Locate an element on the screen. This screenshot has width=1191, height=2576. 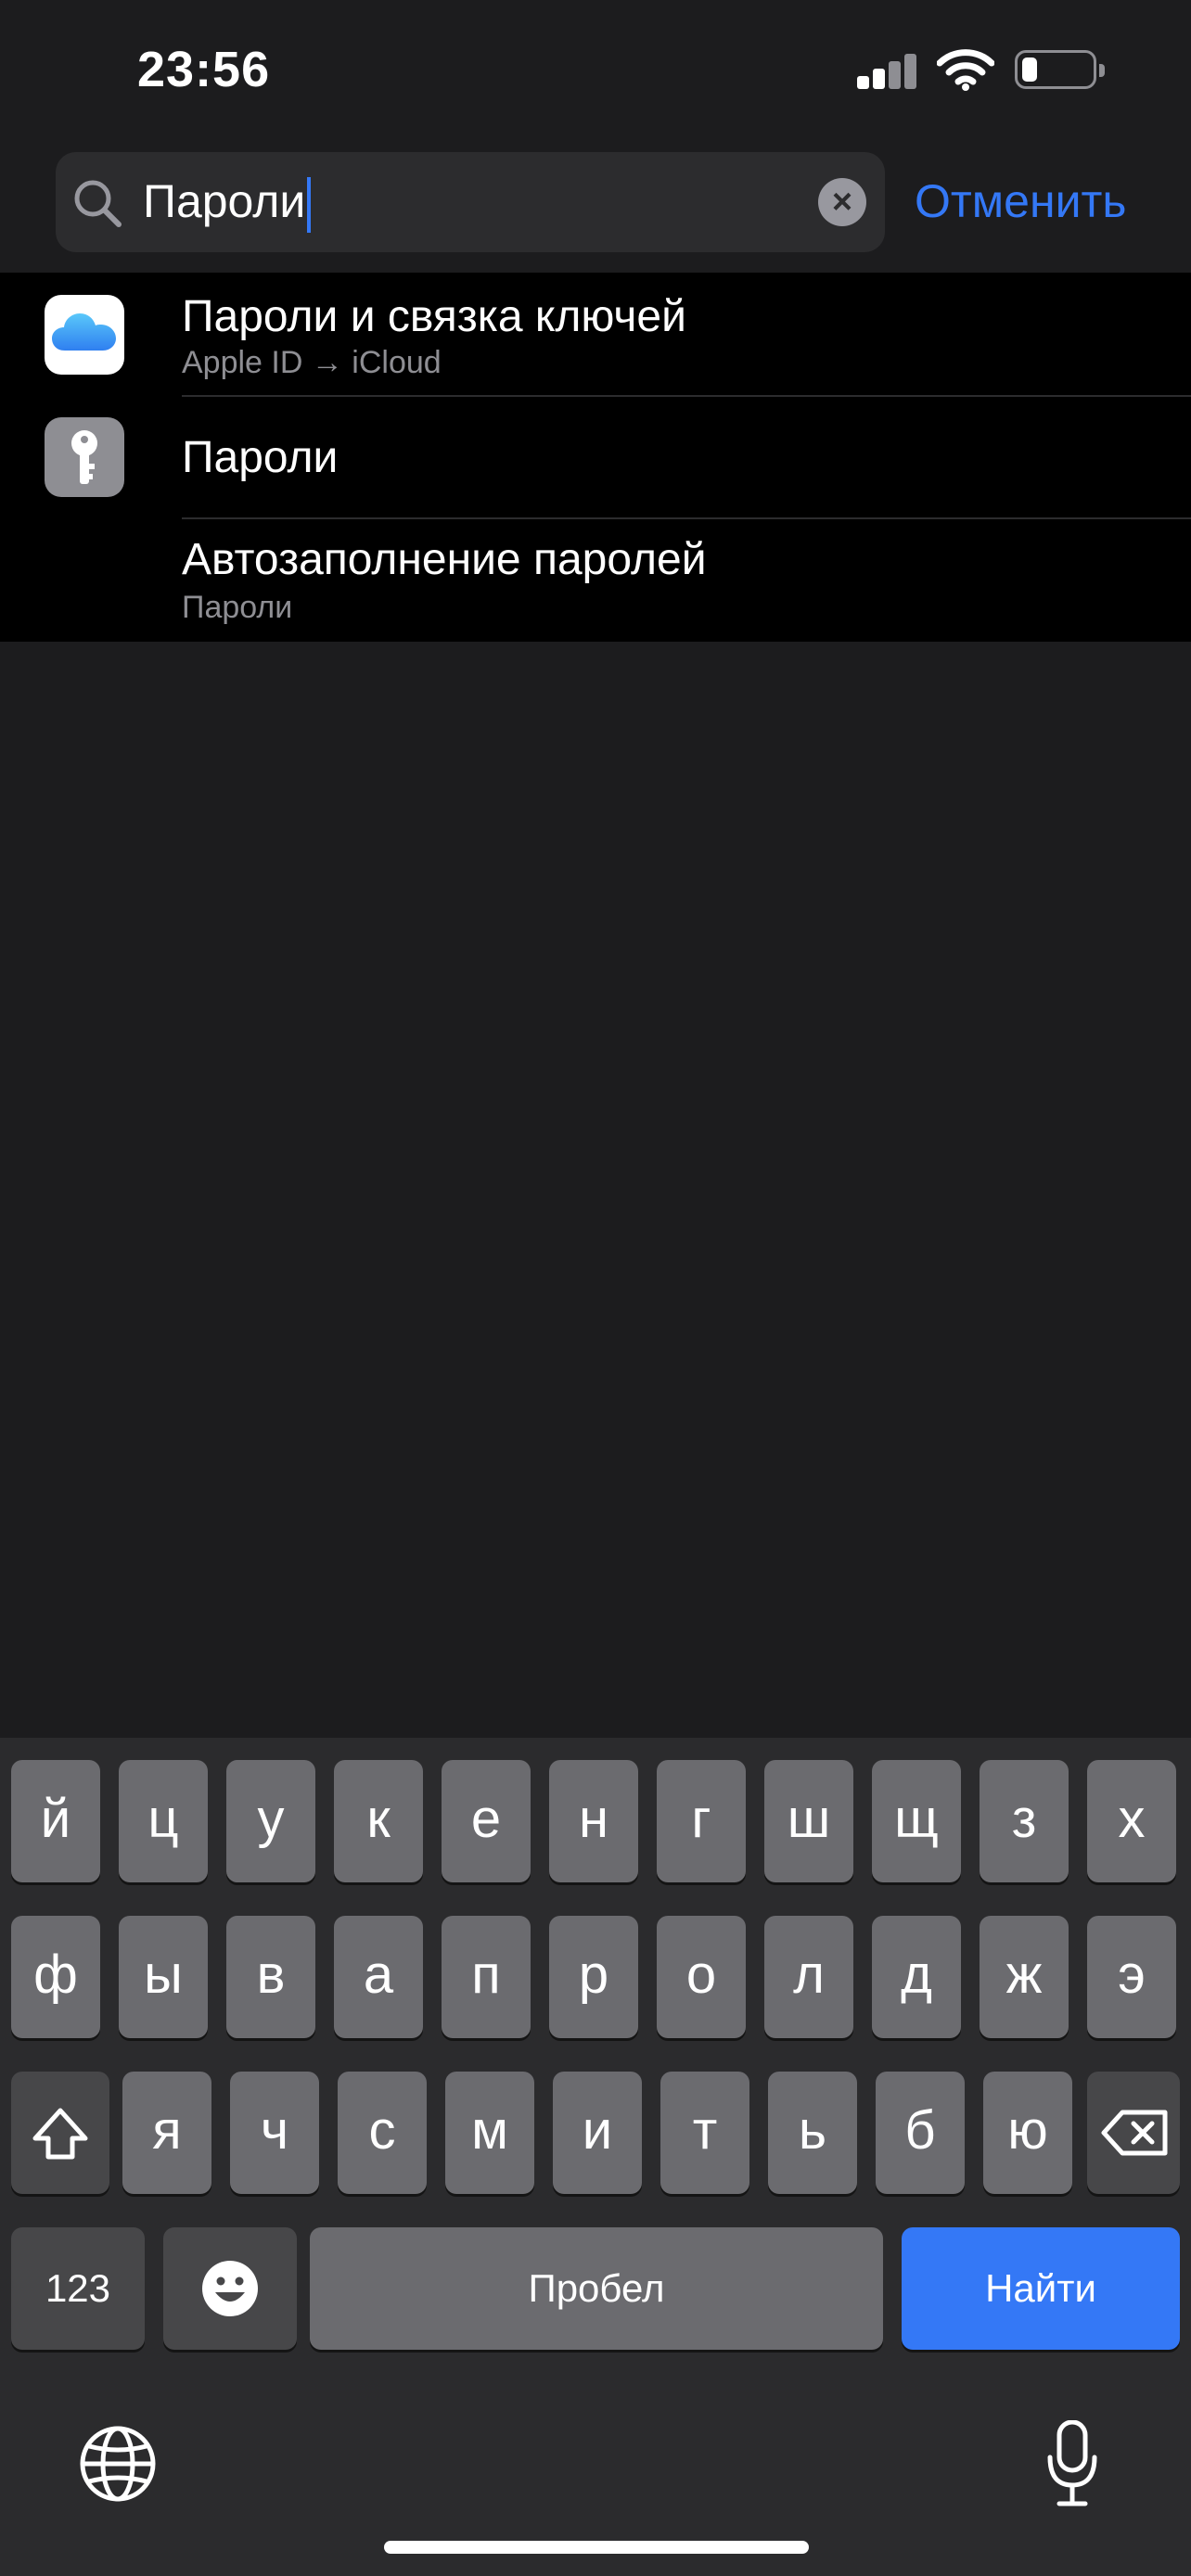
microphone-icon is located at coordinates (1072, 2465).